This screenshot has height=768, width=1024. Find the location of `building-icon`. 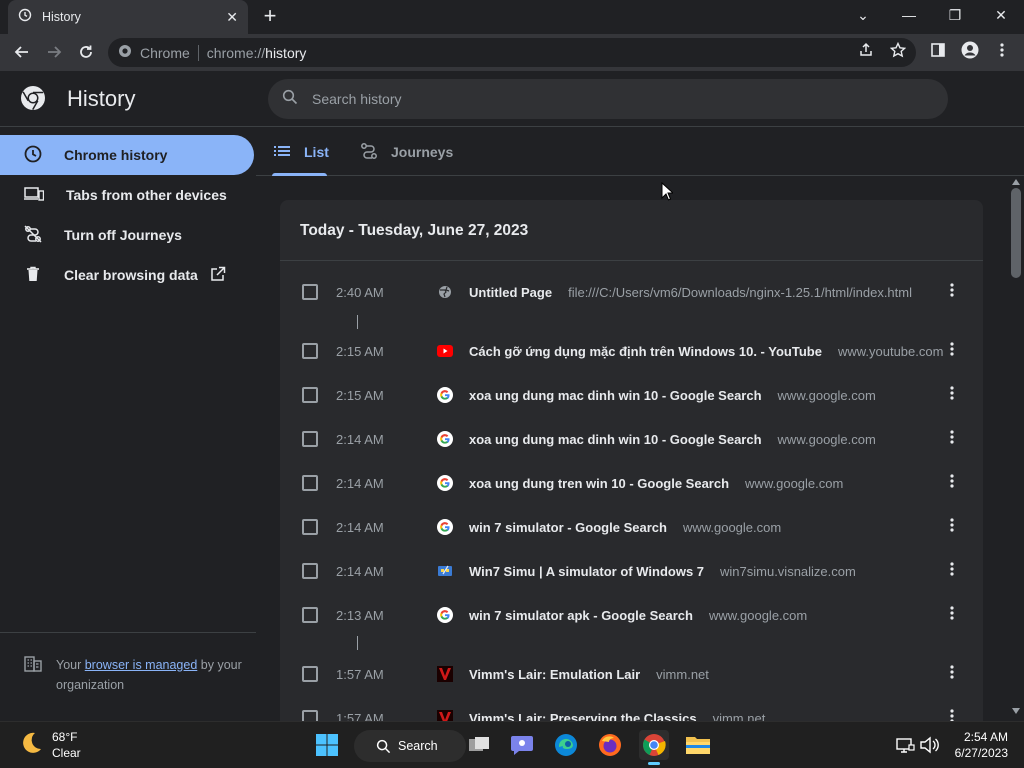

building-icon is located at coordinates (33, 675).